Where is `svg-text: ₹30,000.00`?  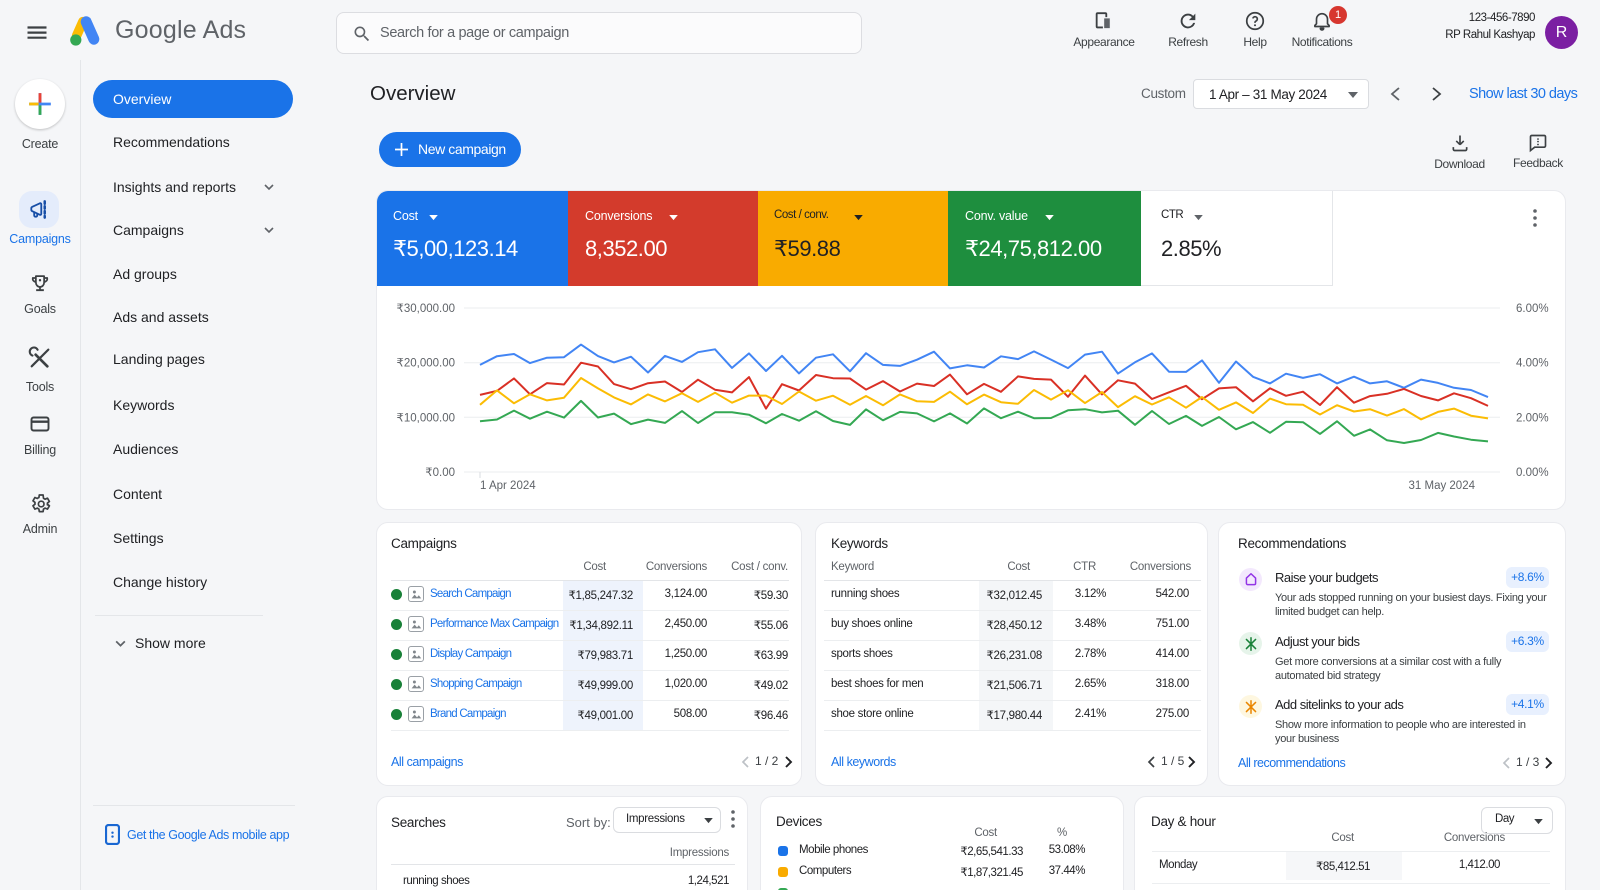
svg-text: ₹30,000.00 is located at coordinates (426, 309).